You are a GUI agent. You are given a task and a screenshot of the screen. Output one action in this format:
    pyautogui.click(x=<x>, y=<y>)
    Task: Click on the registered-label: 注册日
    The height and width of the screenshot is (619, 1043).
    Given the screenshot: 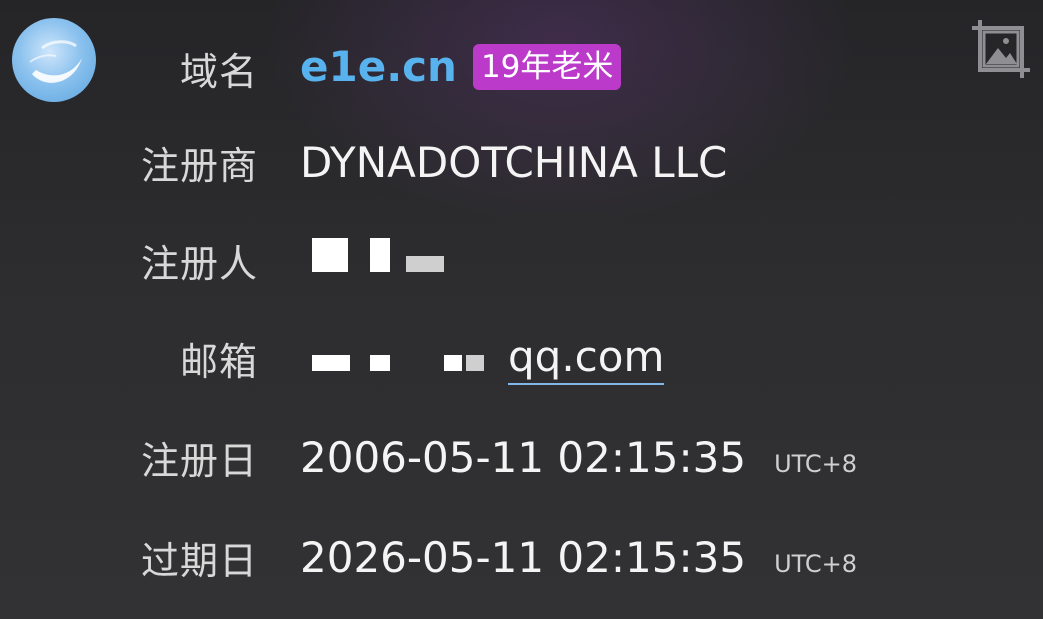 What is the action you would take?
    pyautogui.click(x=199, y=460)
    